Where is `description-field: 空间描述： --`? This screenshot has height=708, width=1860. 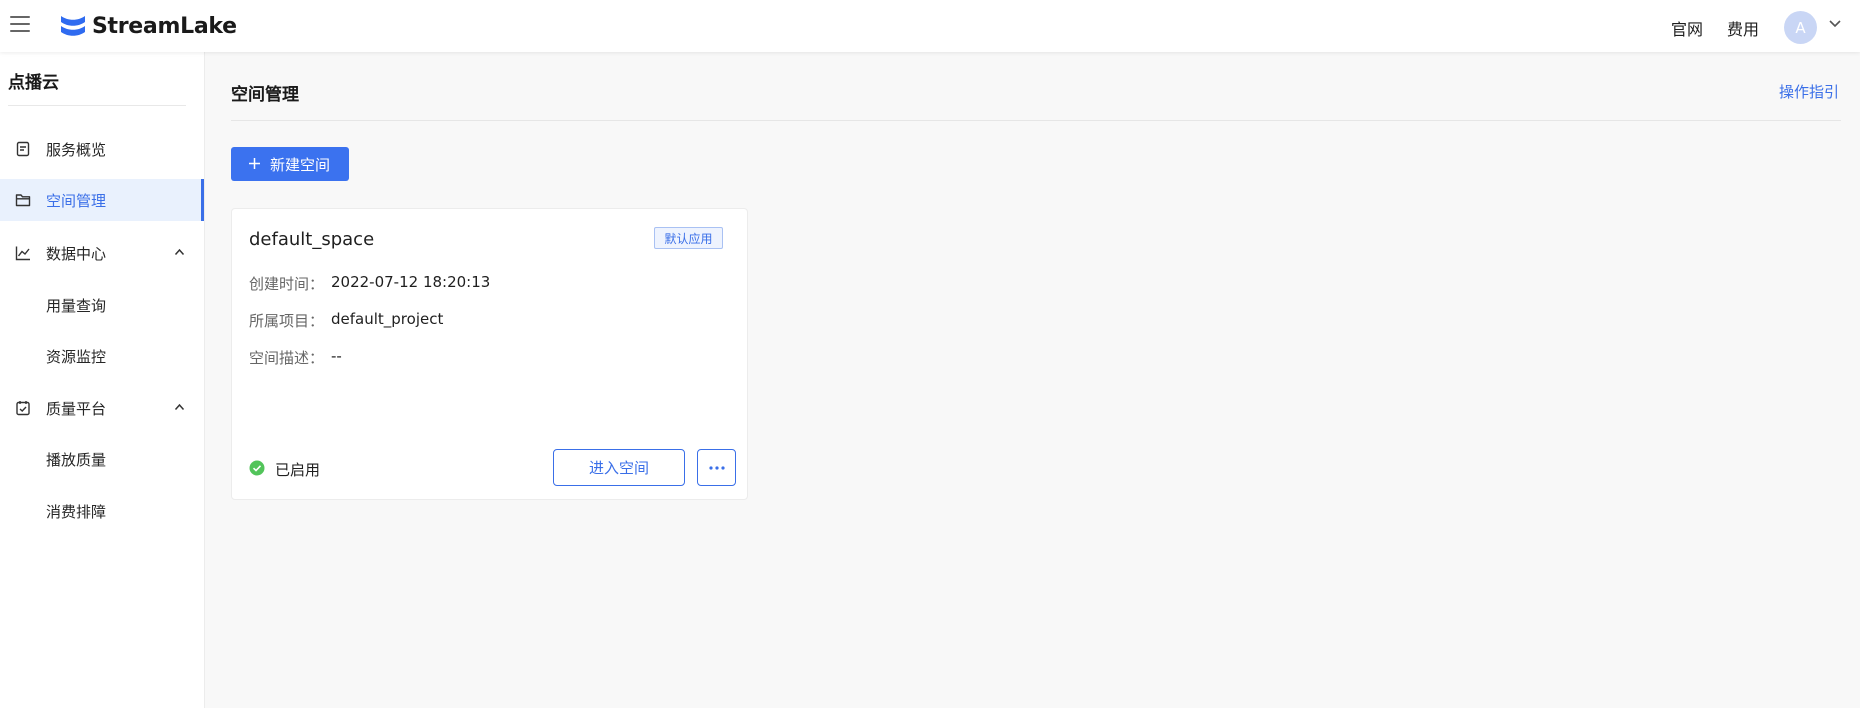
description-field: 空间描述： -- is located at coordinates (295, 357).